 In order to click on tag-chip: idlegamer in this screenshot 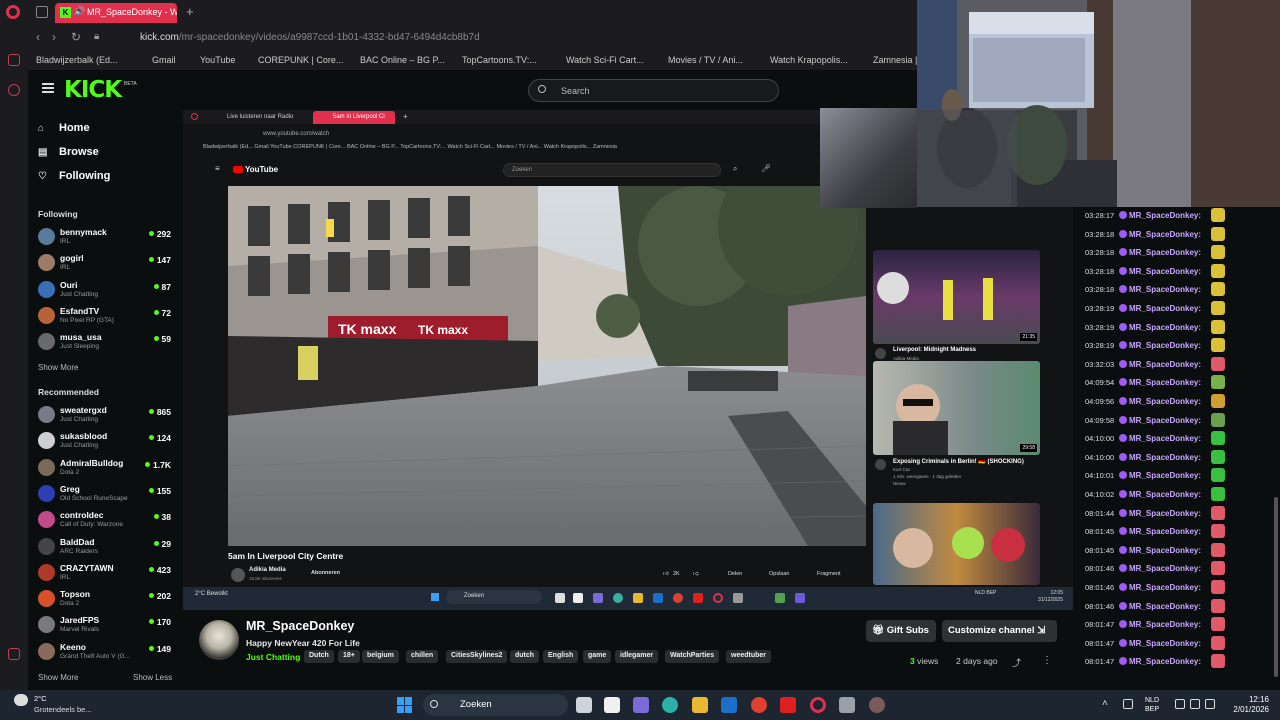, I will do `click(637, 656)`.